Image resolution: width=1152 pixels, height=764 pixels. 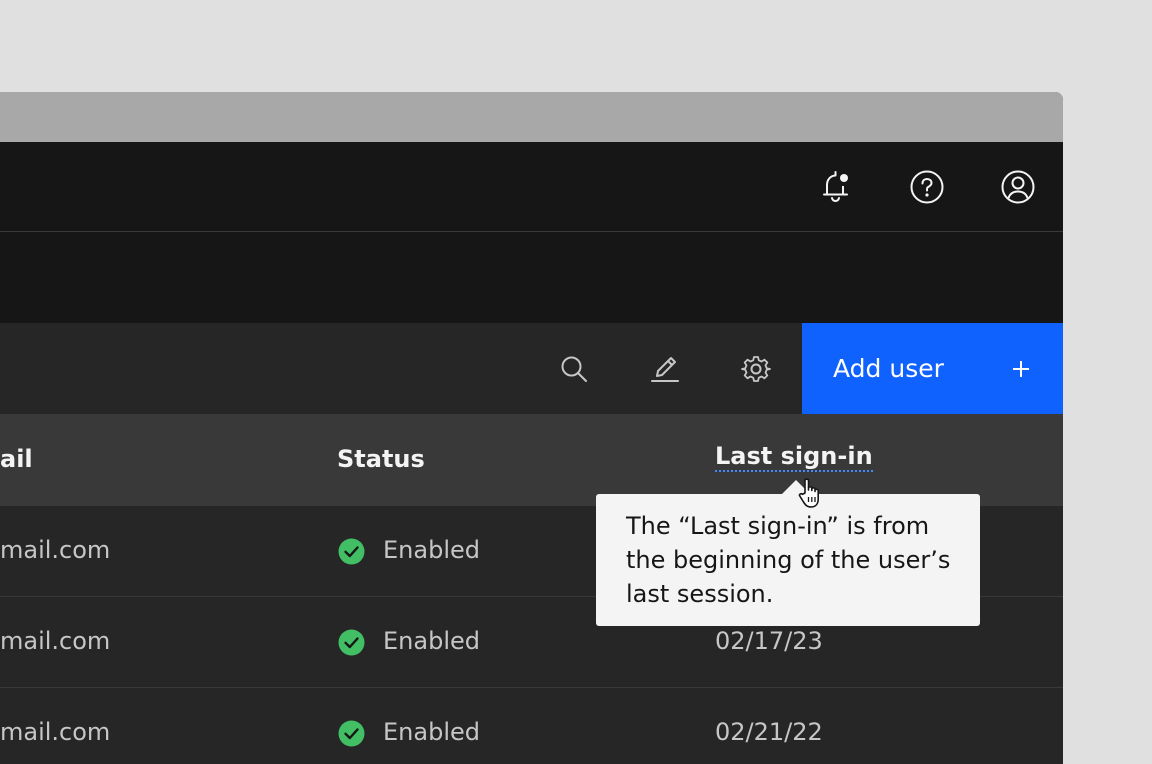 What do you see at coordinates (531, 117) in the screenshot?
I see `window-titlebar` at bounding box center [531, 117].